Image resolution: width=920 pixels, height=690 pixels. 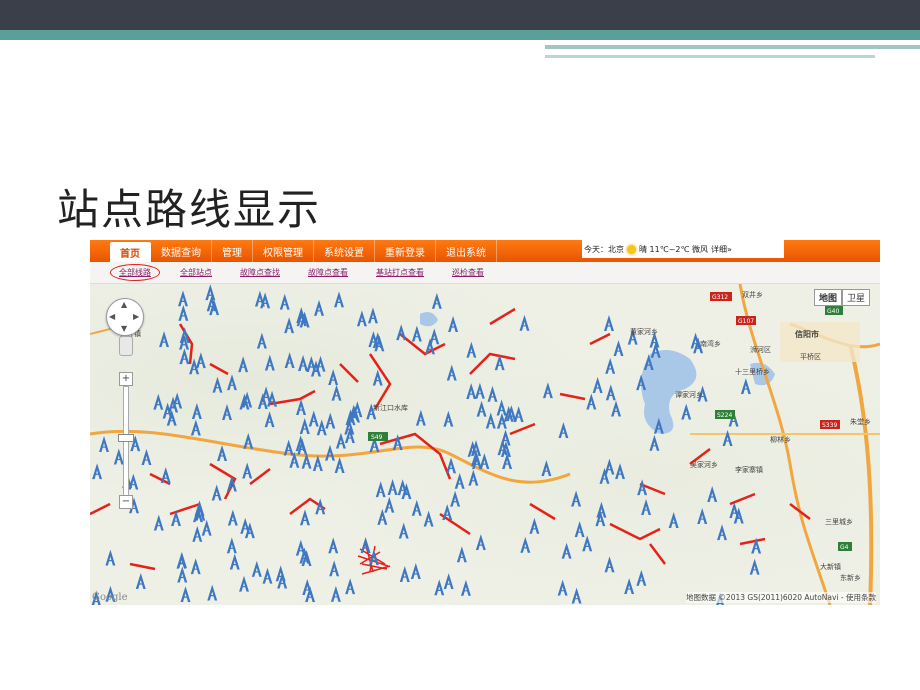 I want to click on menu-item-settings: 系统设置, so click(x=344, y=251).